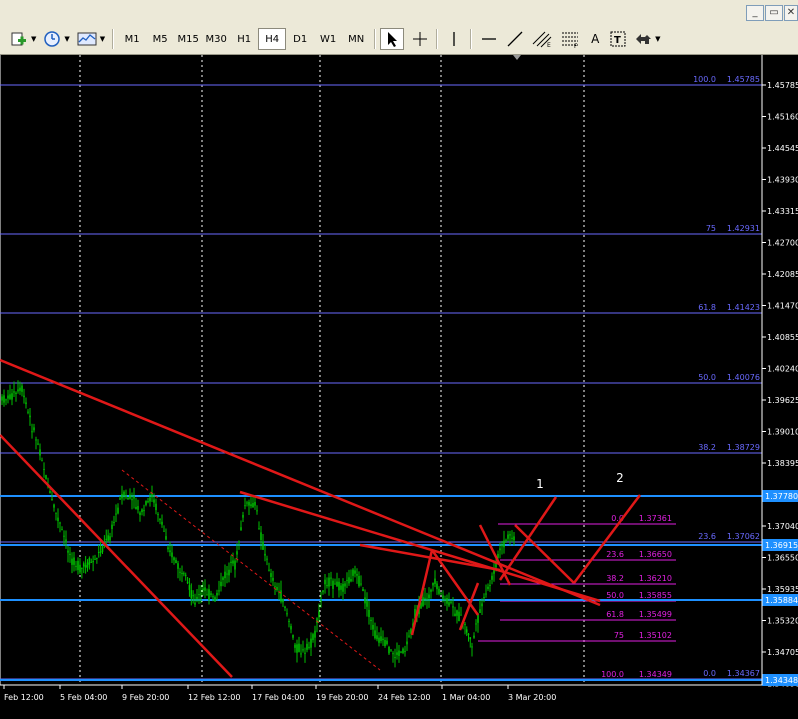  I want to click on restore-button: ▭, so click(774, 13).